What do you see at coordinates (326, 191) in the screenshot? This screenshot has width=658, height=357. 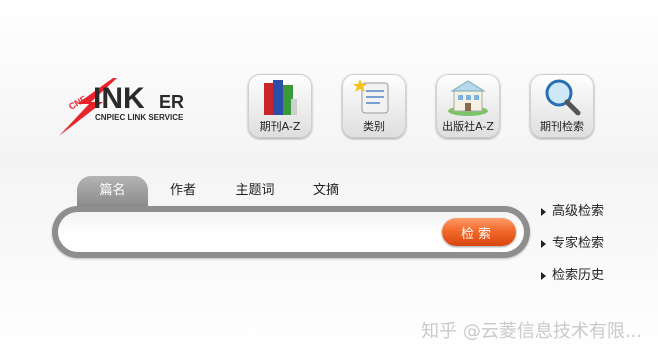 I see `tab-abstract: 文摘` at bounding box center [326, 191].